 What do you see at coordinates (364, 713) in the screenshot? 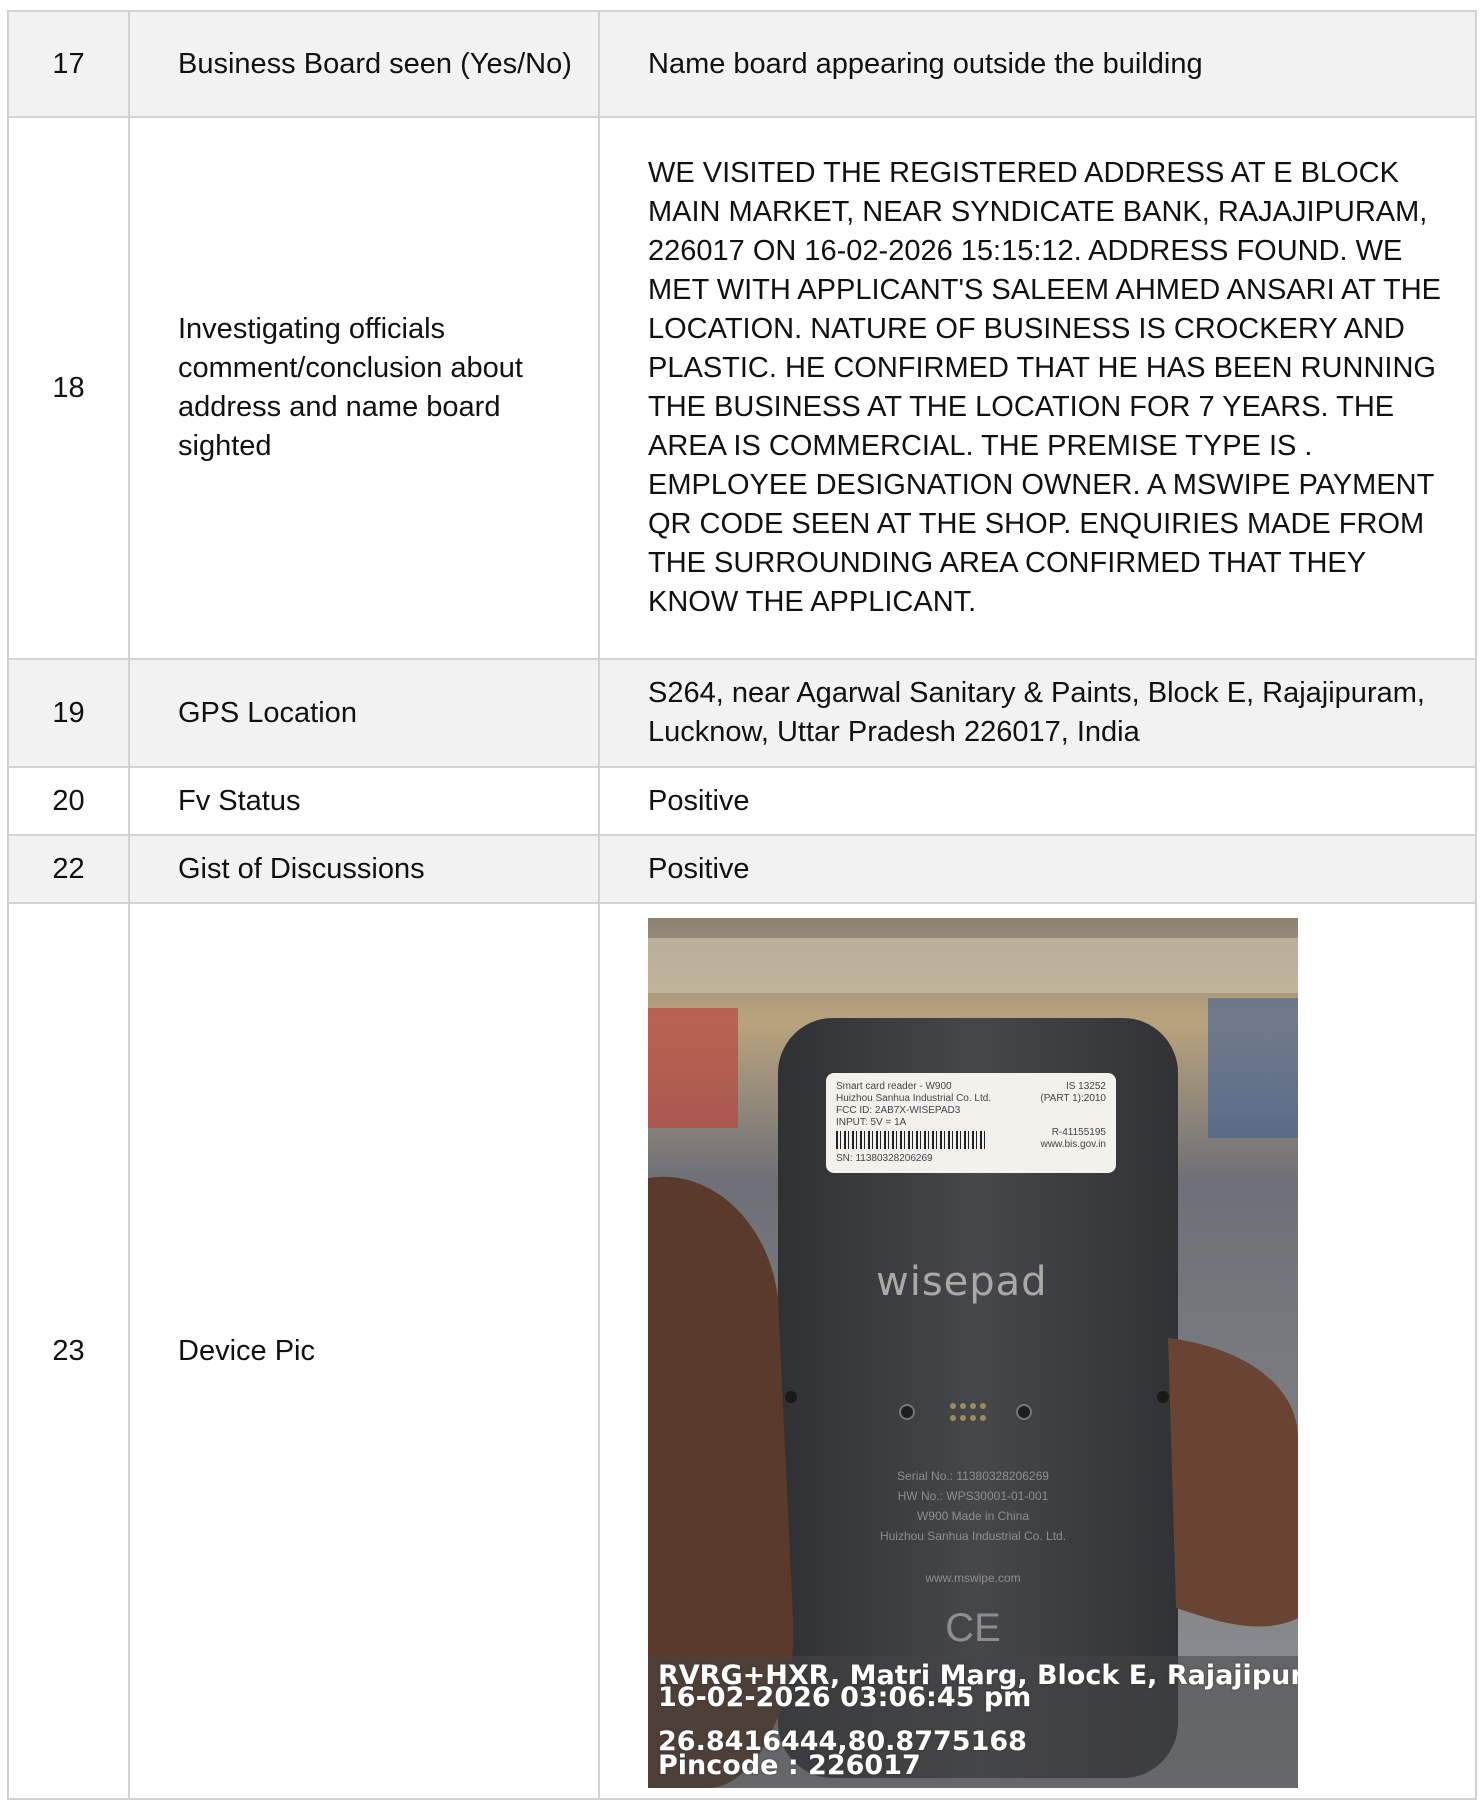
I see `row-label: GPS Location` at bounding box center [364, 713].